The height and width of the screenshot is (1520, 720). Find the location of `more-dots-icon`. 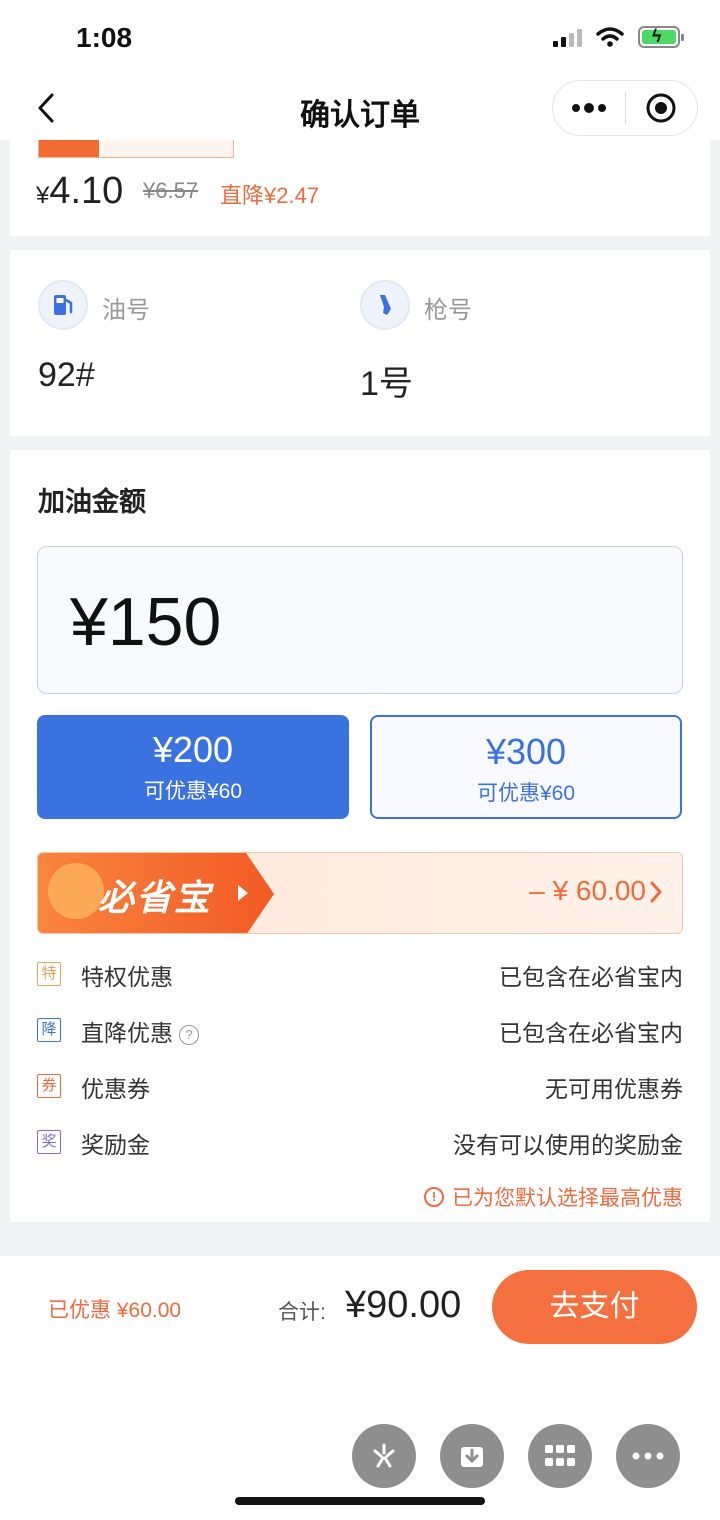

more-dots-icon is located at coordinates (588, 108).